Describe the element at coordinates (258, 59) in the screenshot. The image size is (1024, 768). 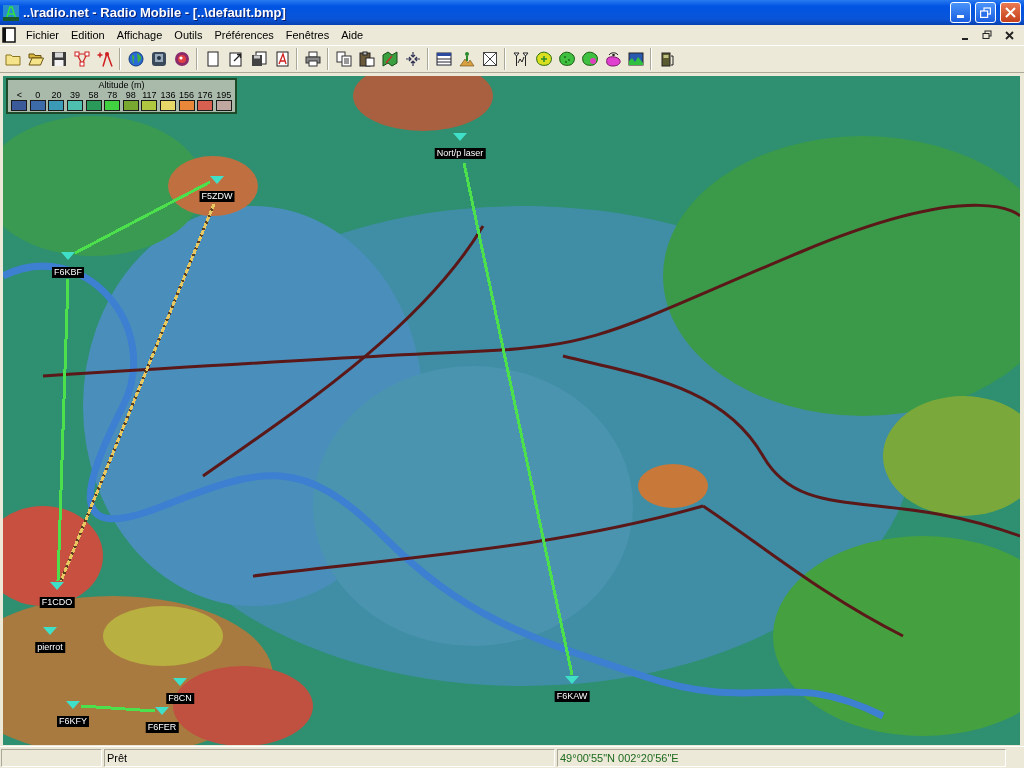
I see `page-disk-icon` at that location.